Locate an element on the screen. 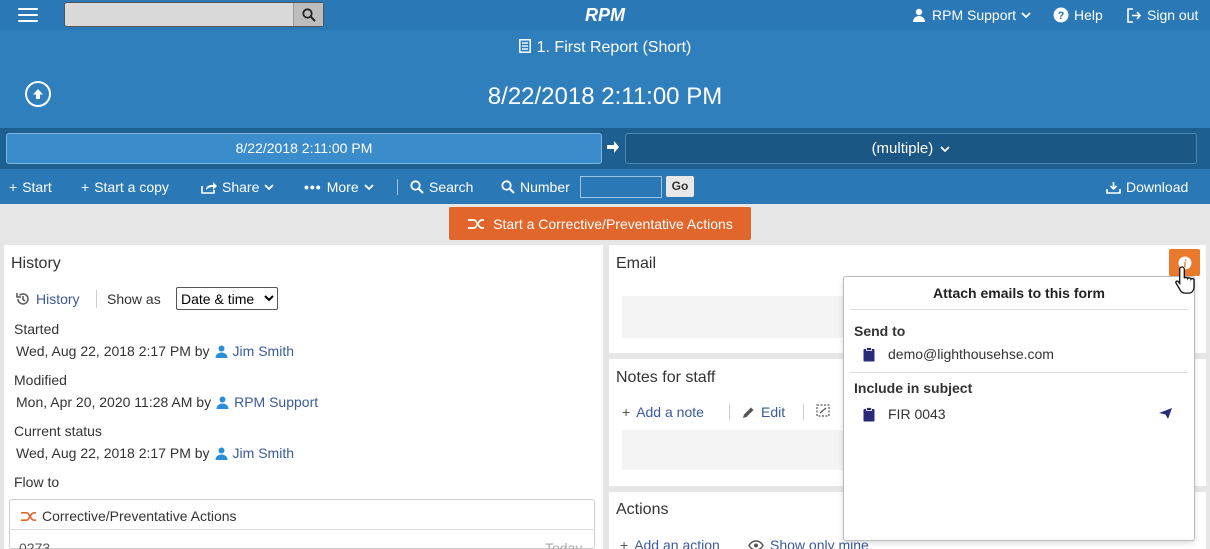  flow-to-label: Flow to is located at coordinates (37, 482).